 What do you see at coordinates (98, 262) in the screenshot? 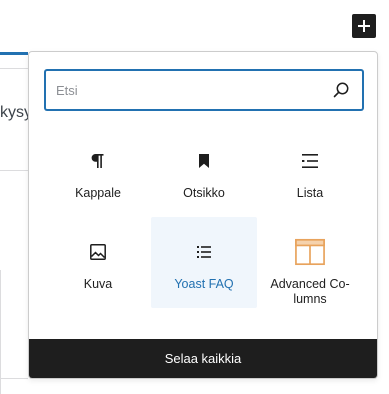
I see `block-item-image: Kuva` at bounding box center [98, 262].